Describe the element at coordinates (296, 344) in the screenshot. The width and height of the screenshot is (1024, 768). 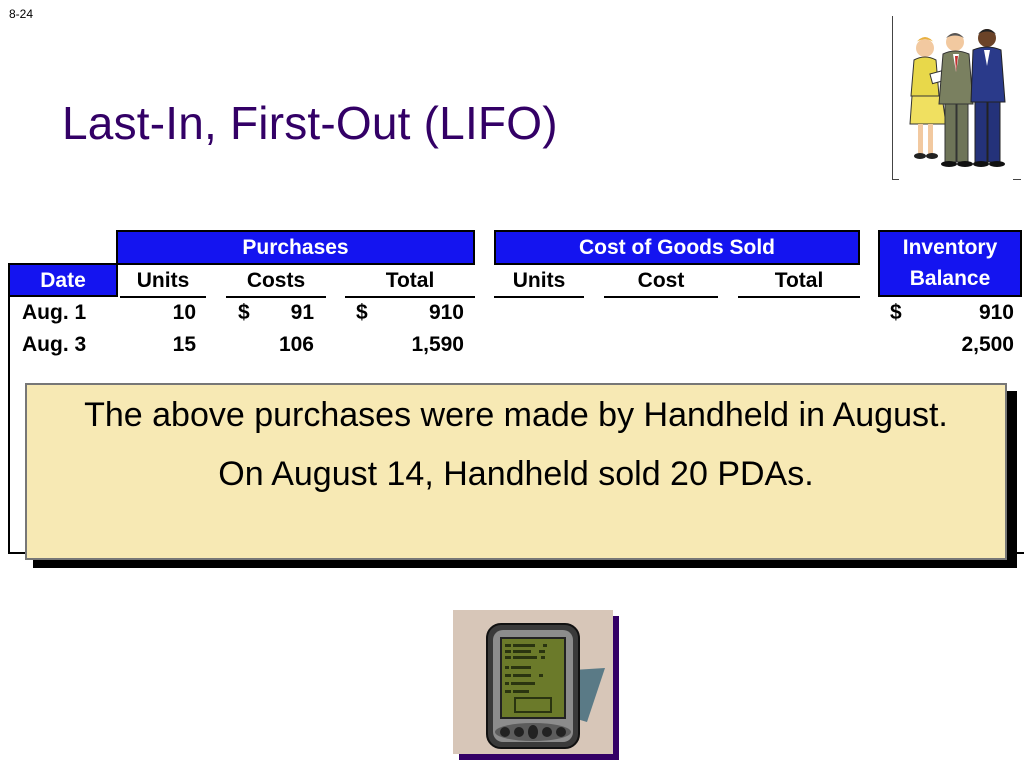
I see `row2-cost: 106` at that location.